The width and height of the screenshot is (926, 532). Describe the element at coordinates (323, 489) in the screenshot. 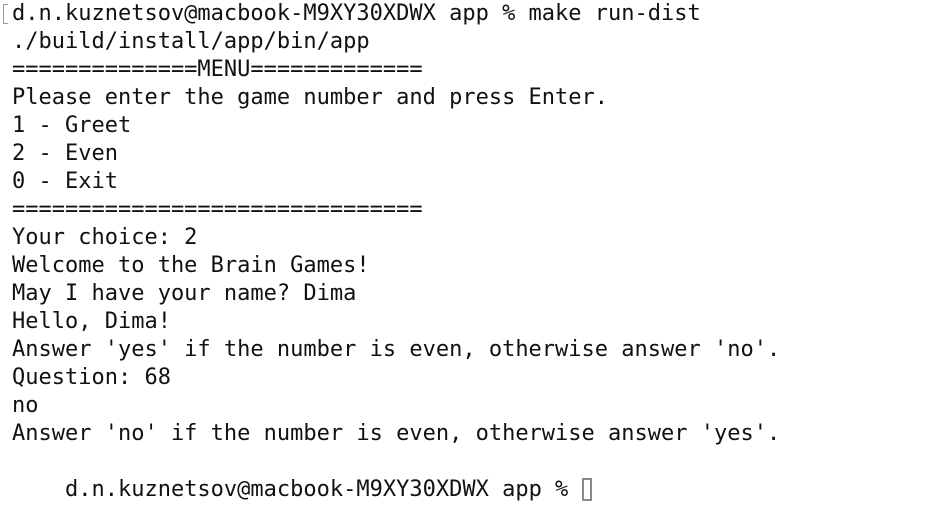

I see `prompt-text: d.n.kuznetsov@macbook-M9XY30XDWX app %` at that location.